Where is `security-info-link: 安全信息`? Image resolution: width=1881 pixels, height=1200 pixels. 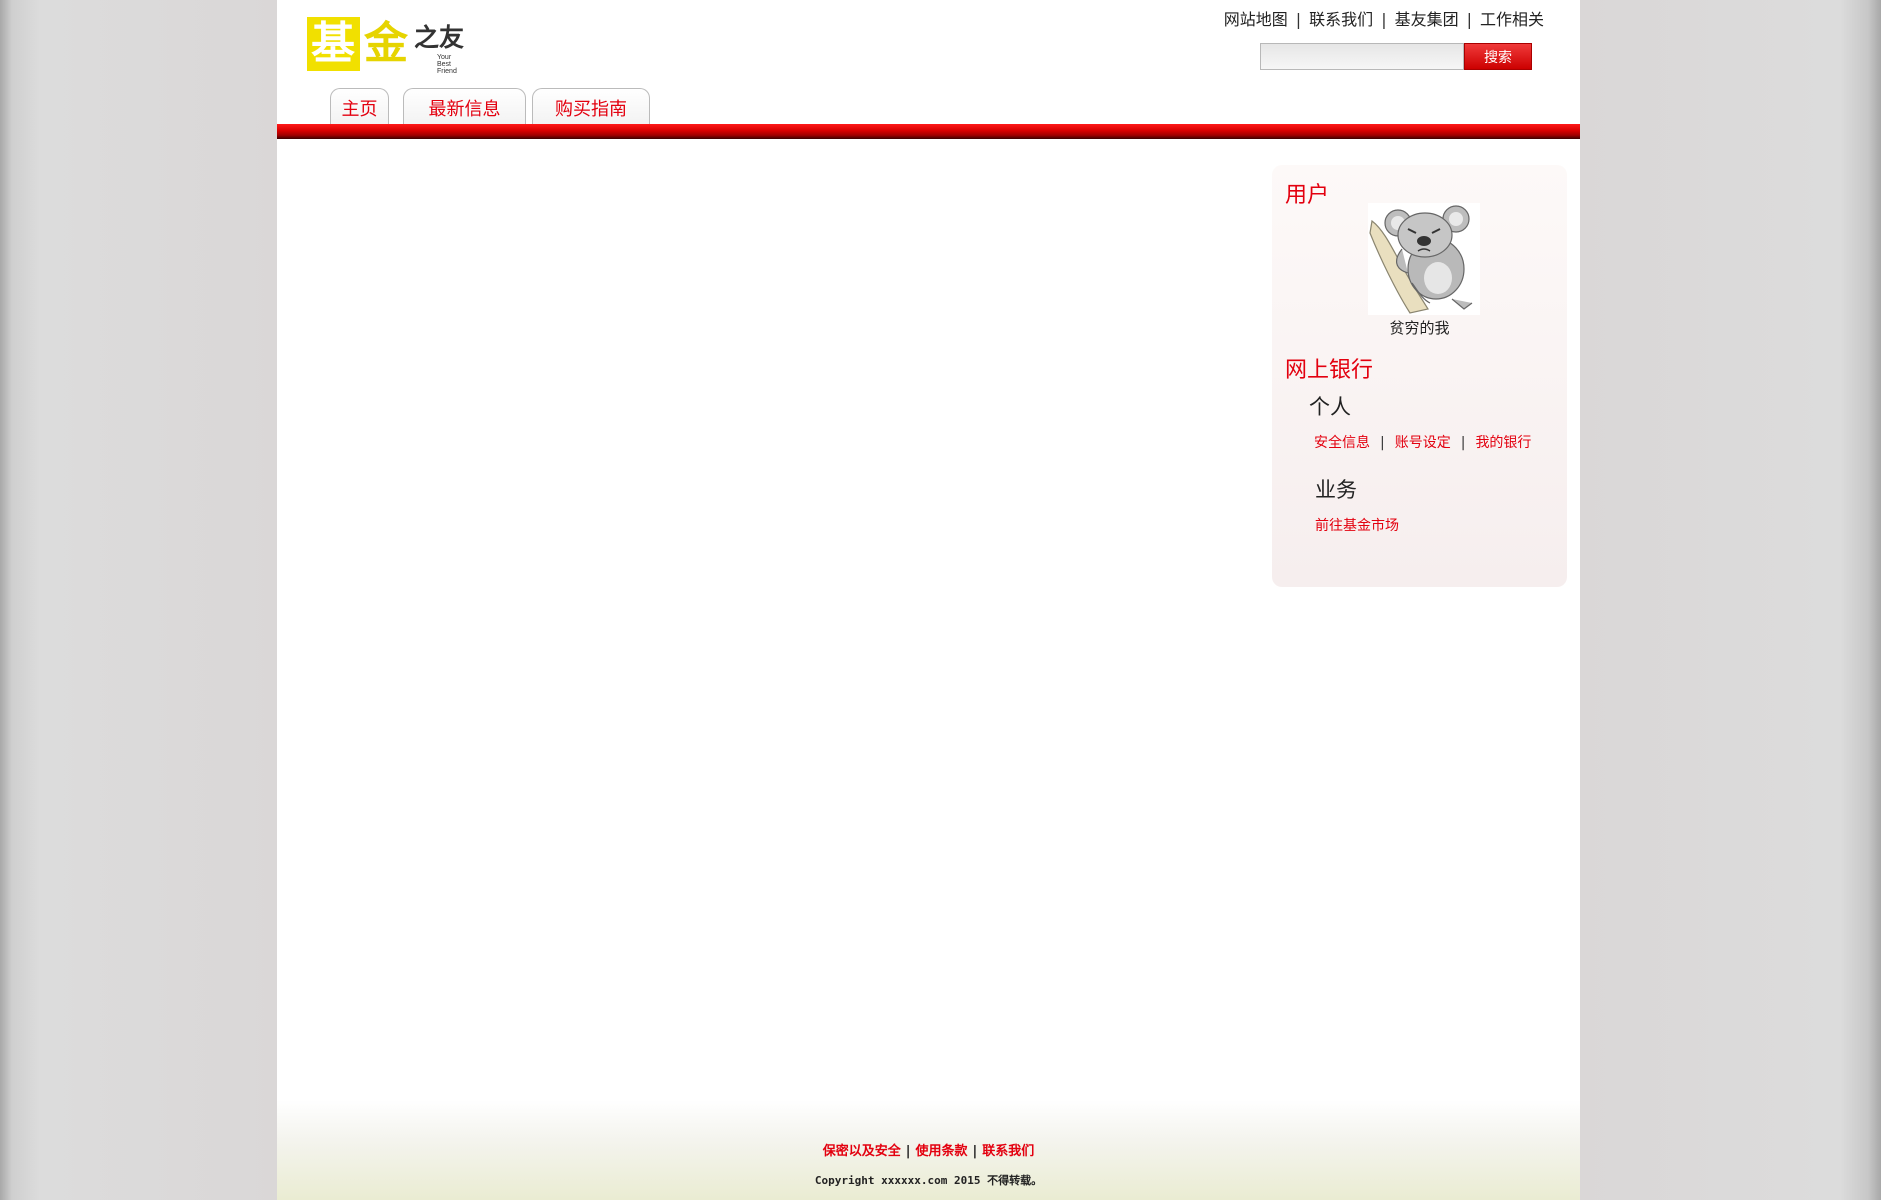 security-info-link: 安全信息 is located at coordinates (1342, 443).